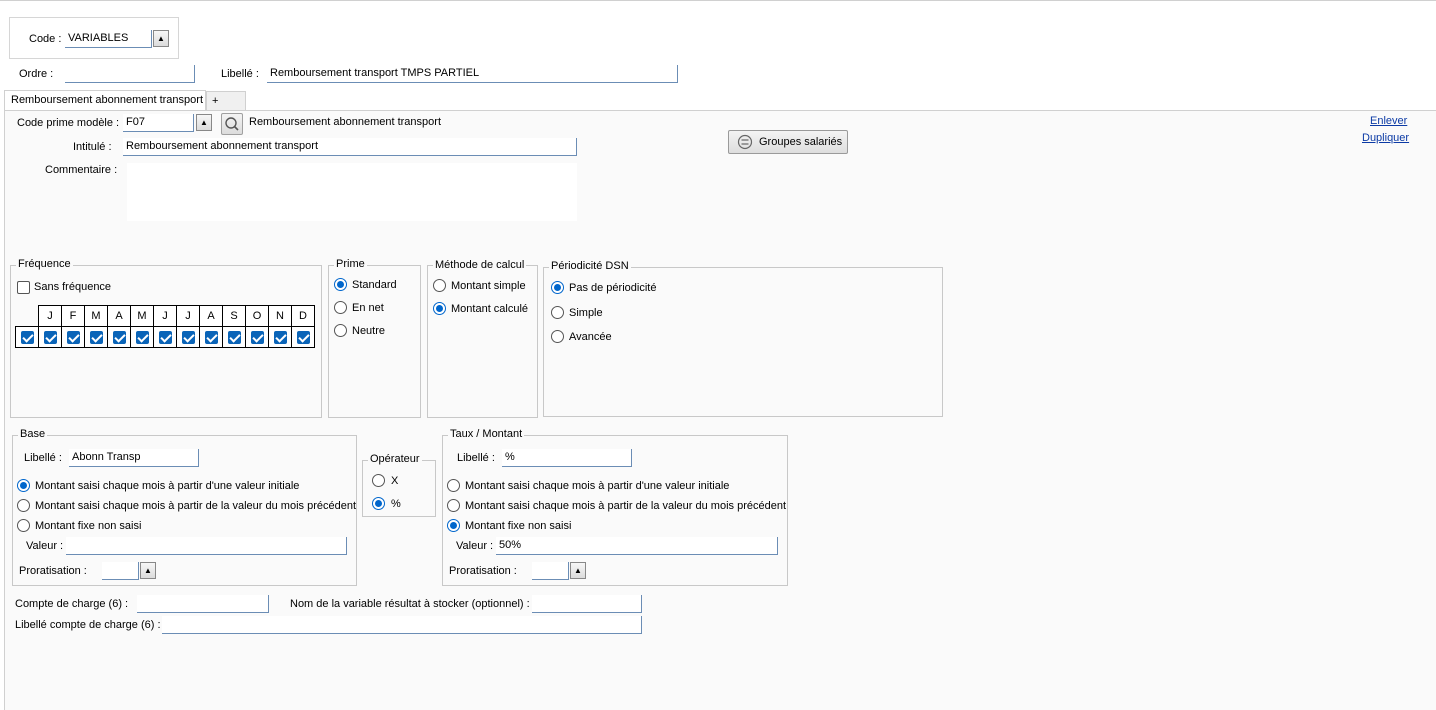 Image resolution: width=1436 pixels, height=710 pixels. Describe the element at coordinates (108, 39) in the screenshot. I see `code-field: VARIABLES` at that location.